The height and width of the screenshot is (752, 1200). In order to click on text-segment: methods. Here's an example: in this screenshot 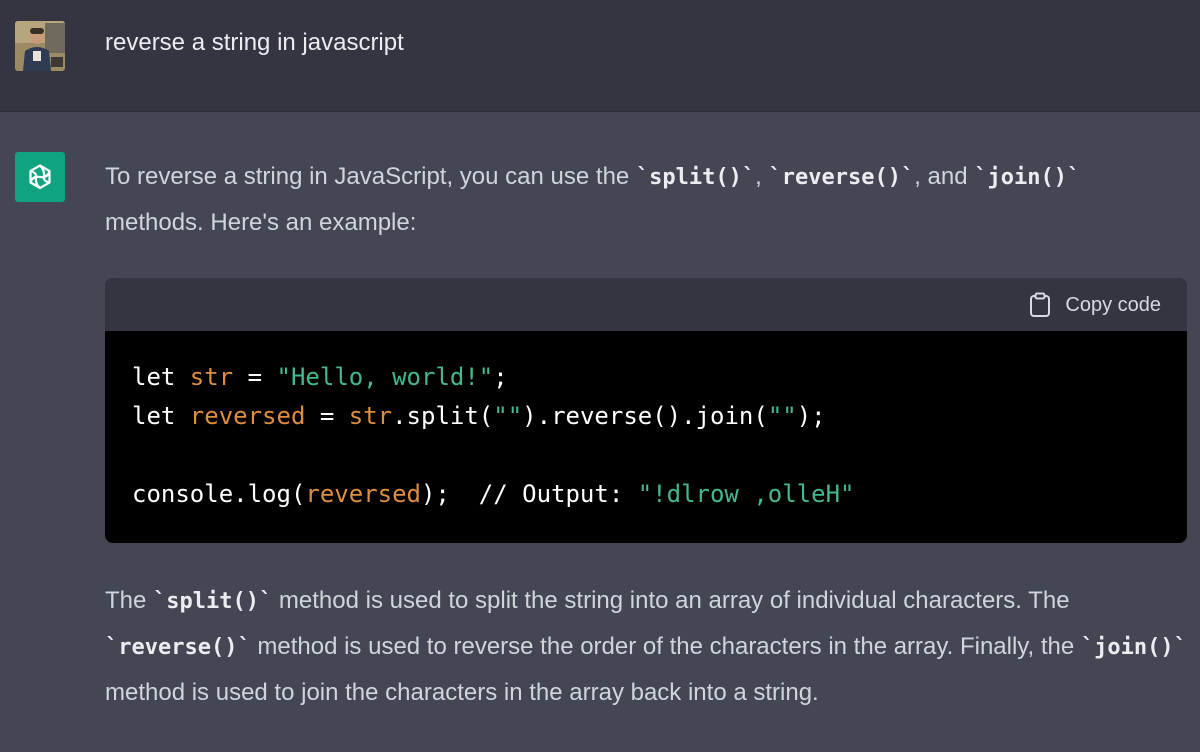, I will do `click(261, 222)`.